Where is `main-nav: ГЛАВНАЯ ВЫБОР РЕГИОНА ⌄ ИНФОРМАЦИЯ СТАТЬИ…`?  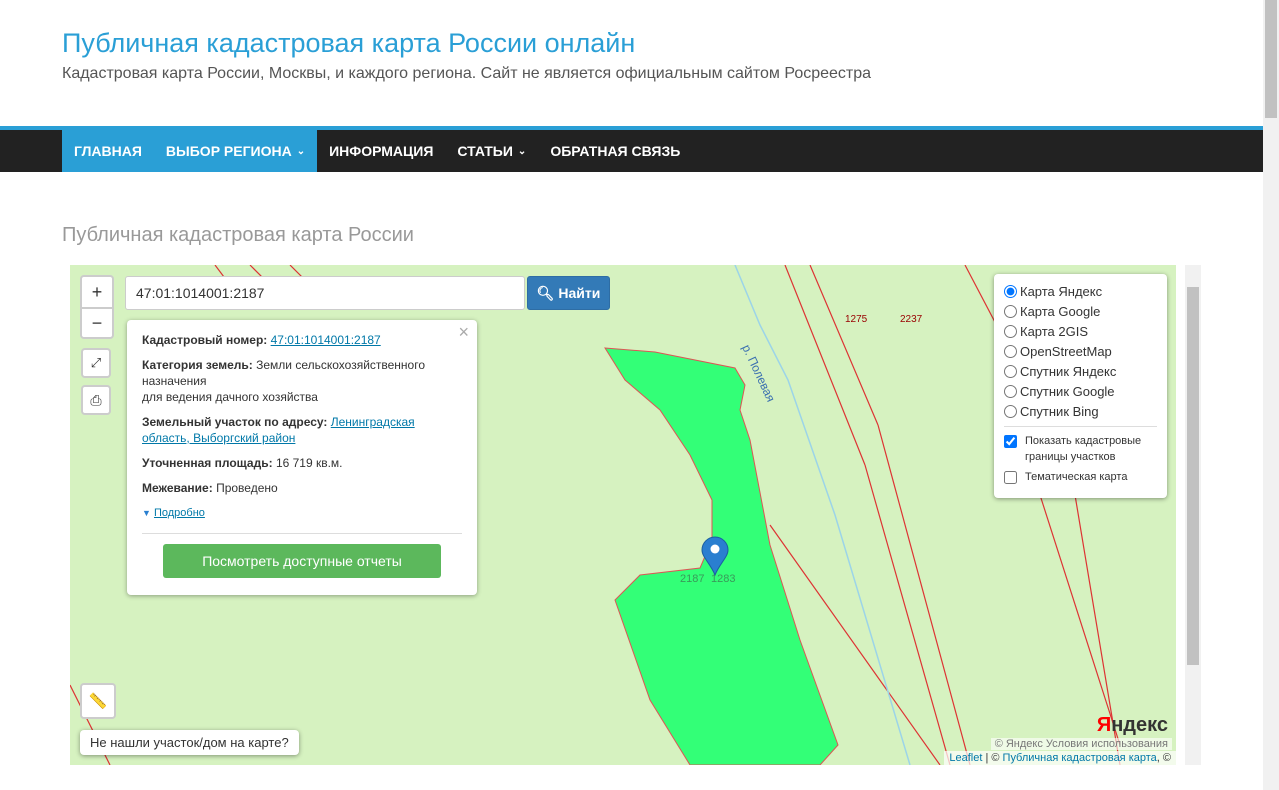 main-nav: ГЛАВНАЯ ВЫБОР РЕГИОНА ⌄ ИНФОРМАЦИЯ СТАТЬИ… is located at coordinates (631, 149).